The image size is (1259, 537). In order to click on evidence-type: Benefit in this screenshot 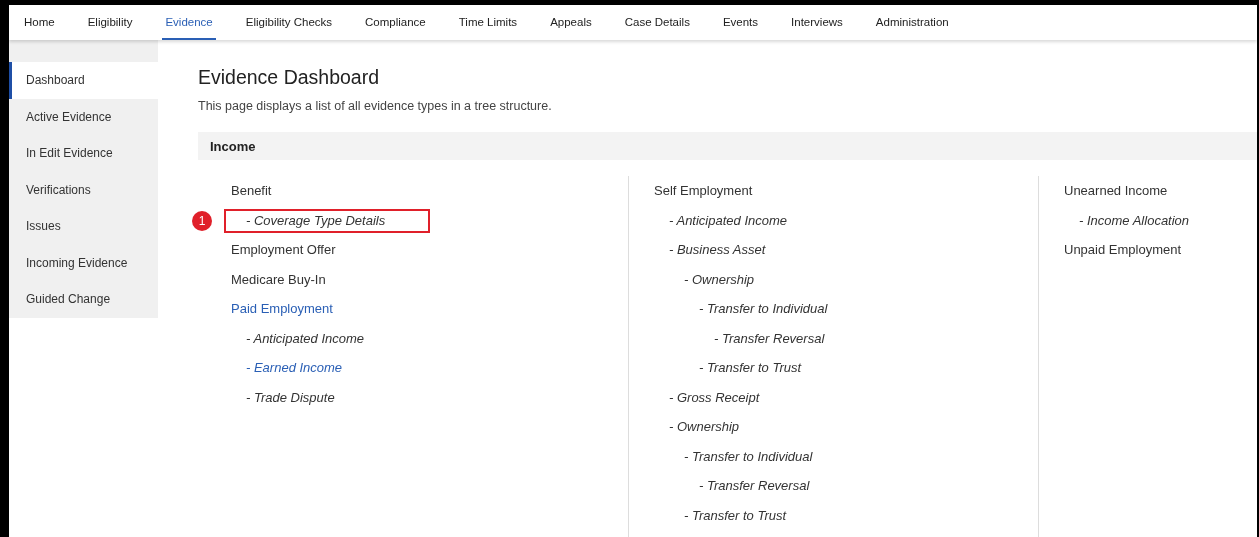, I will do `click(251, 191)`.